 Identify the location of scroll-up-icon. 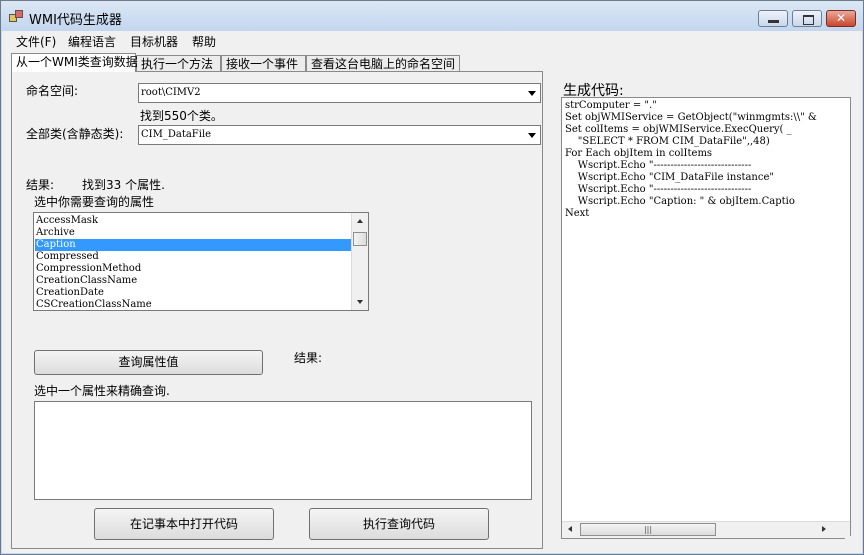
(360, 221).